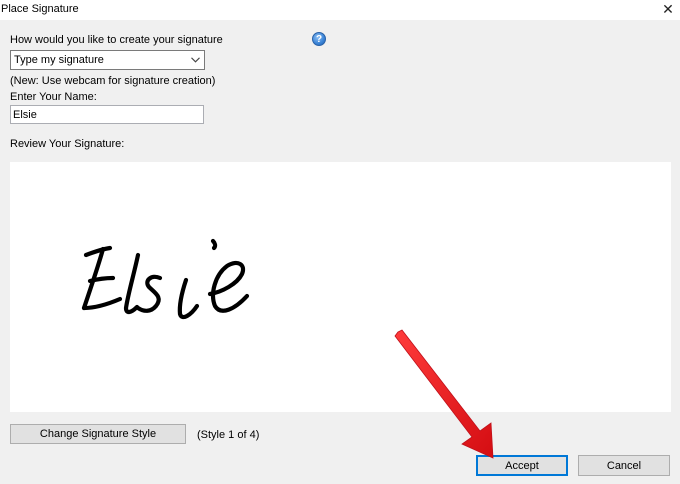 The image size is (680, 484). What do you see at coordinates (165, 279) in the screenshot?
I see `signature-handwriting` at bounding box center [165, 279].